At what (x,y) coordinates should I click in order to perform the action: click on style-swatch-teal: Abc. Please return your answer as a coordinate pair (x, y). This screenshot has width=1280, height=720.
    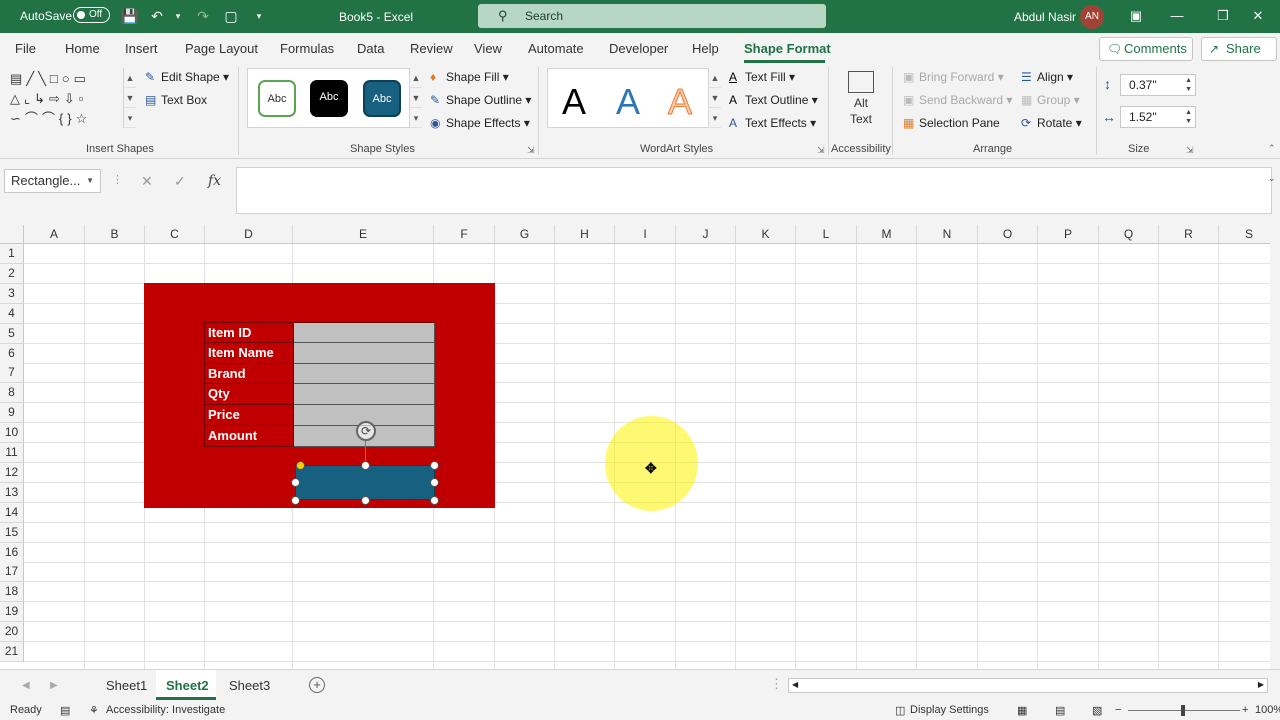
    Looking at the image, I should click on (382, 98).